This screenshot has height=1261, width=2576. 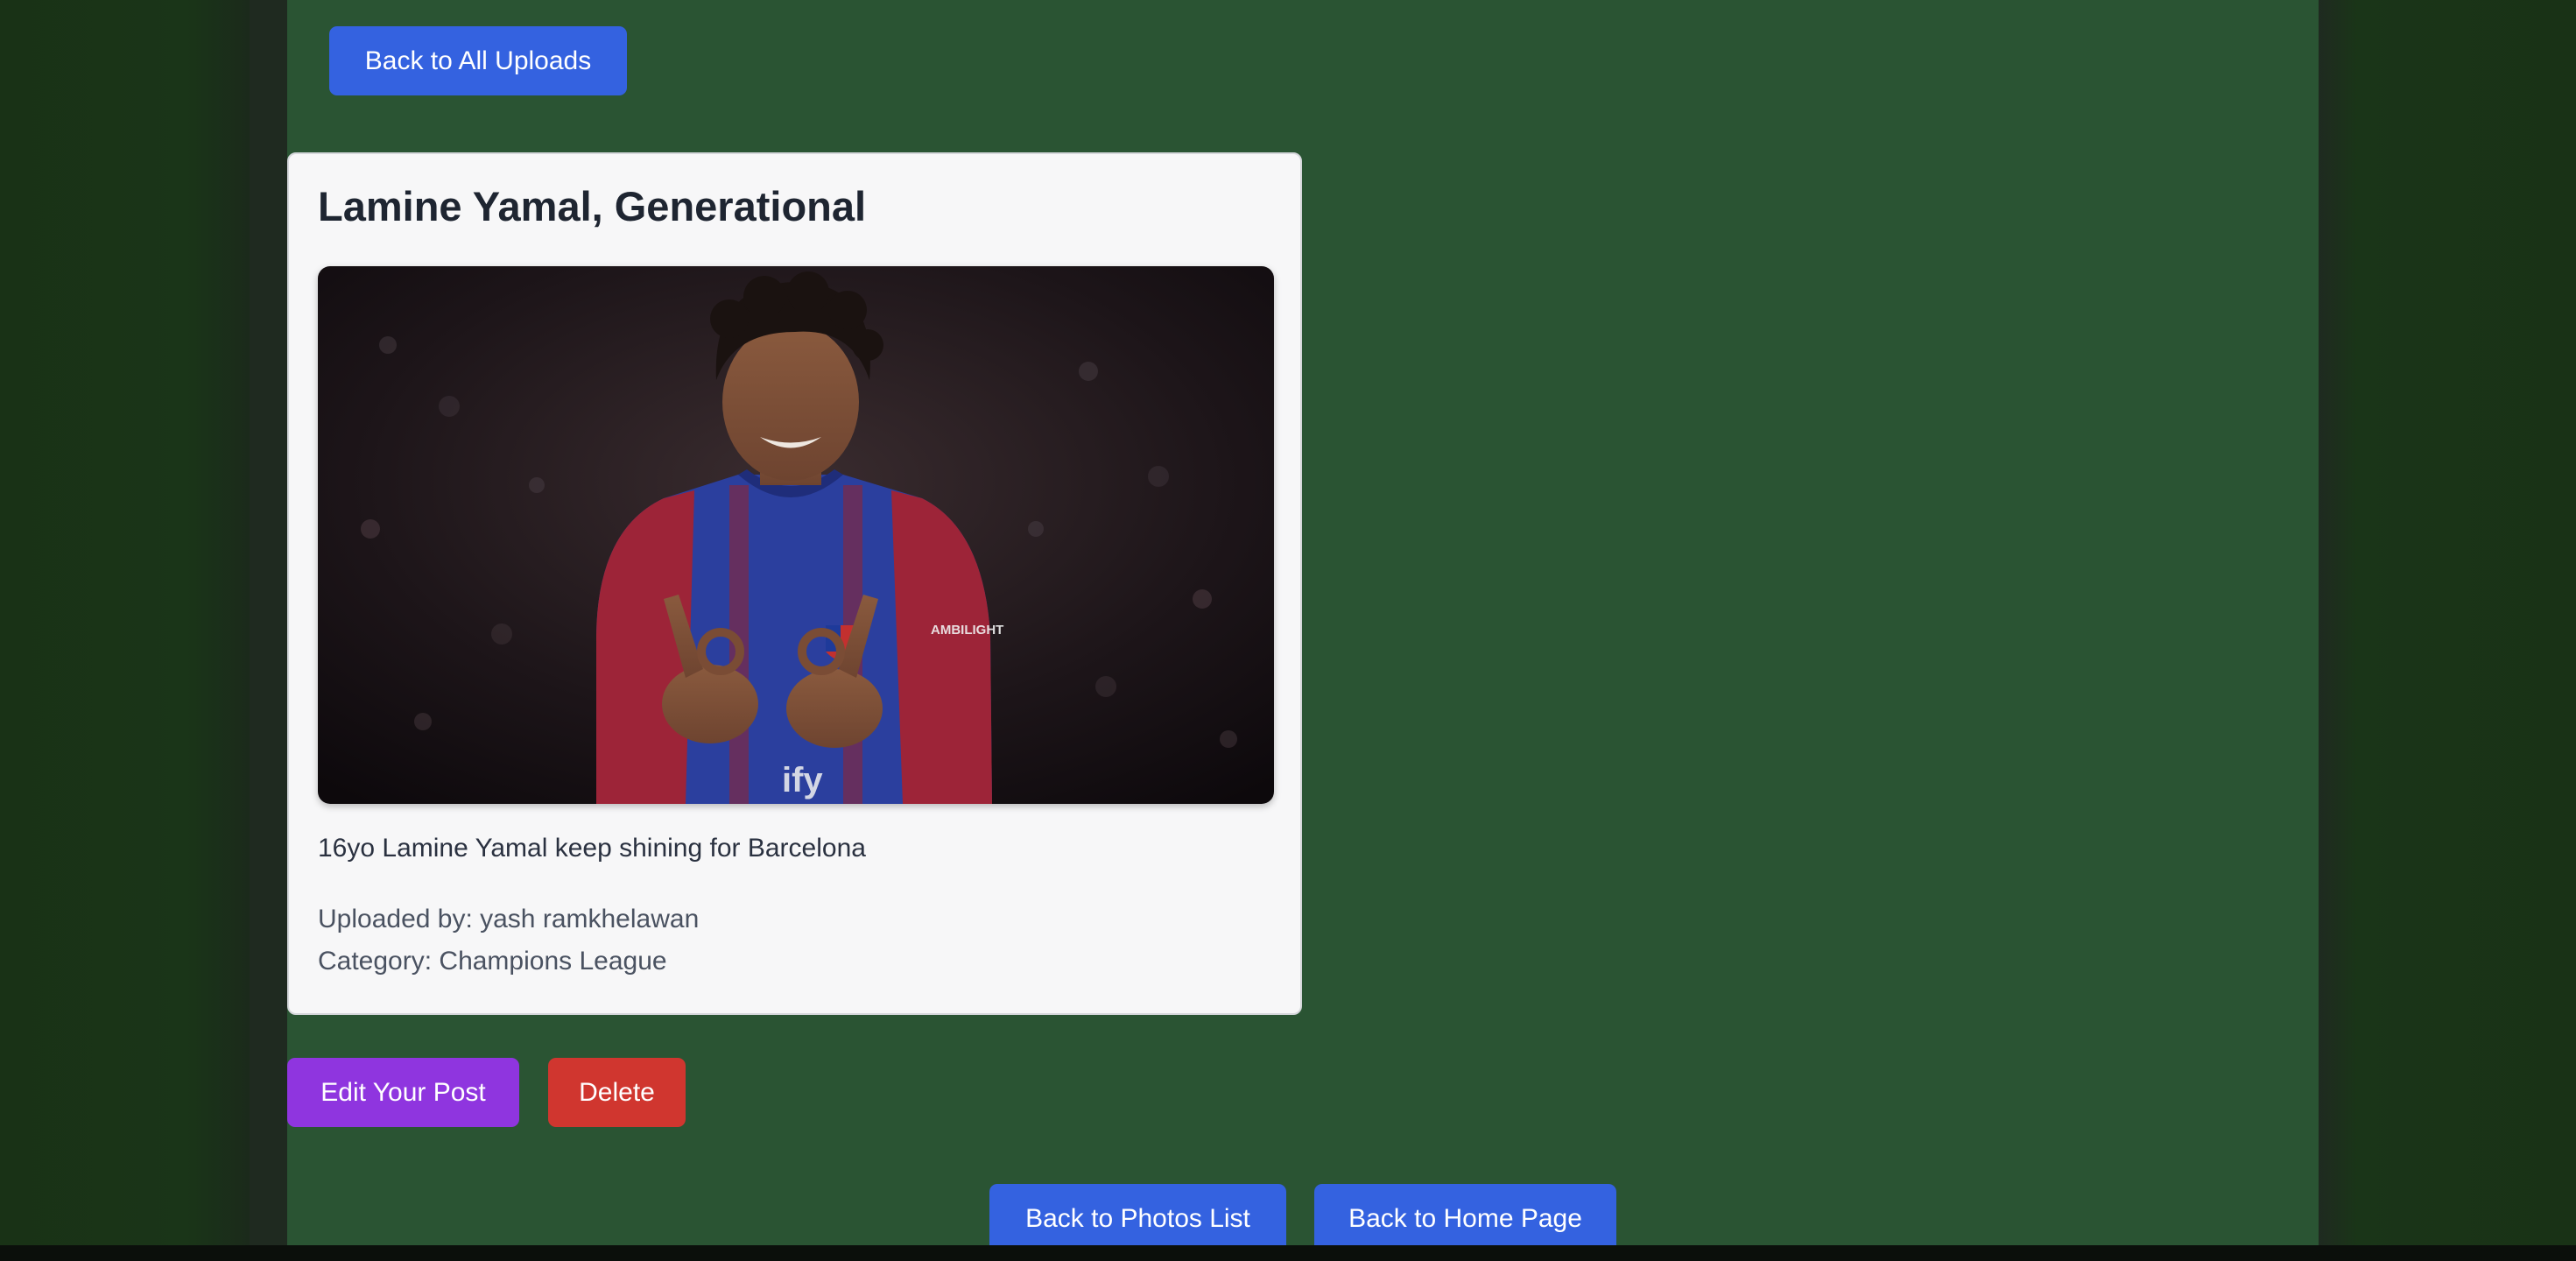 I want to click on category-info: Category: Champions League, so click(x=492, y=961).